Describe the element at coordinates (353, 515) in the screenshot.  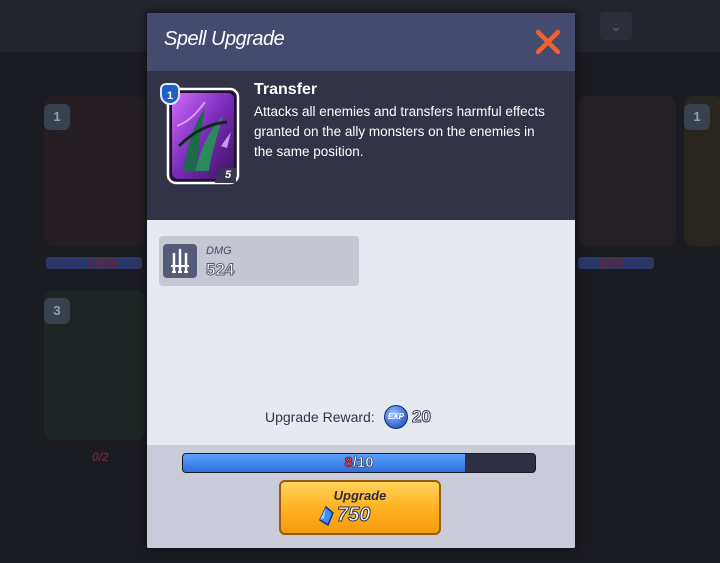
I see `upgrade-cost: 750` at that location.